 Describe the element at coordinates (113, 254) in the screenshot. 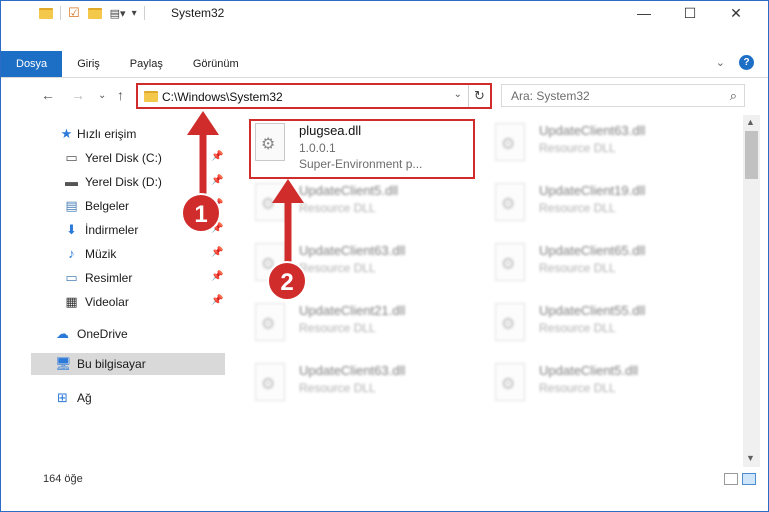

I see `sidebar-item-music: ♪ Müzik 📌` at that location.